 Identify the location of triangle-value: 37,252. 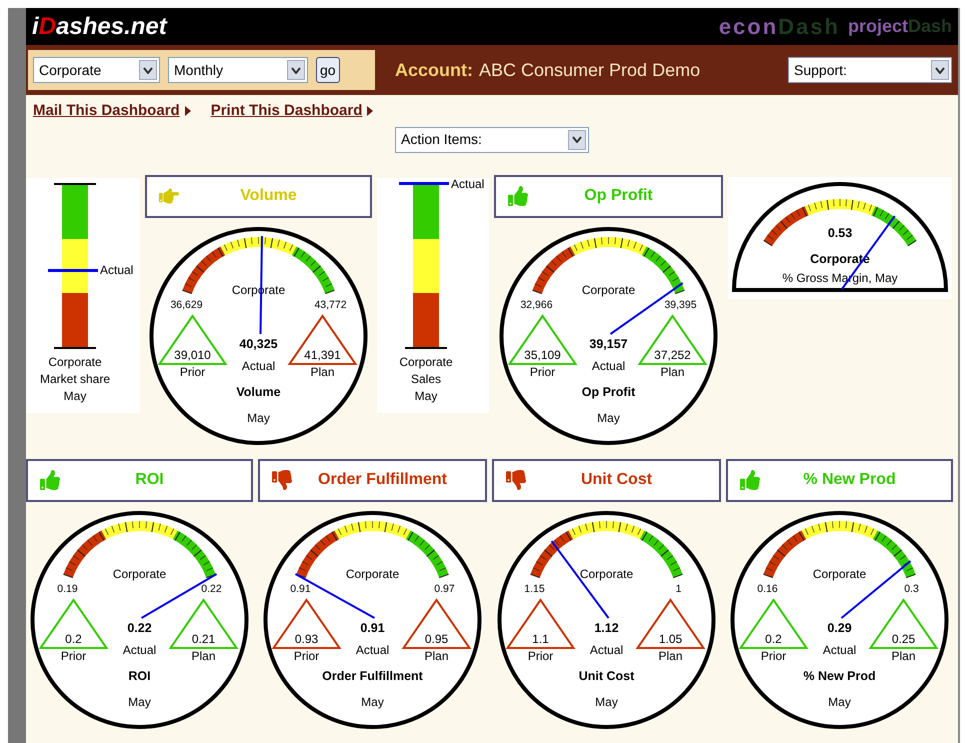
(672, 355).